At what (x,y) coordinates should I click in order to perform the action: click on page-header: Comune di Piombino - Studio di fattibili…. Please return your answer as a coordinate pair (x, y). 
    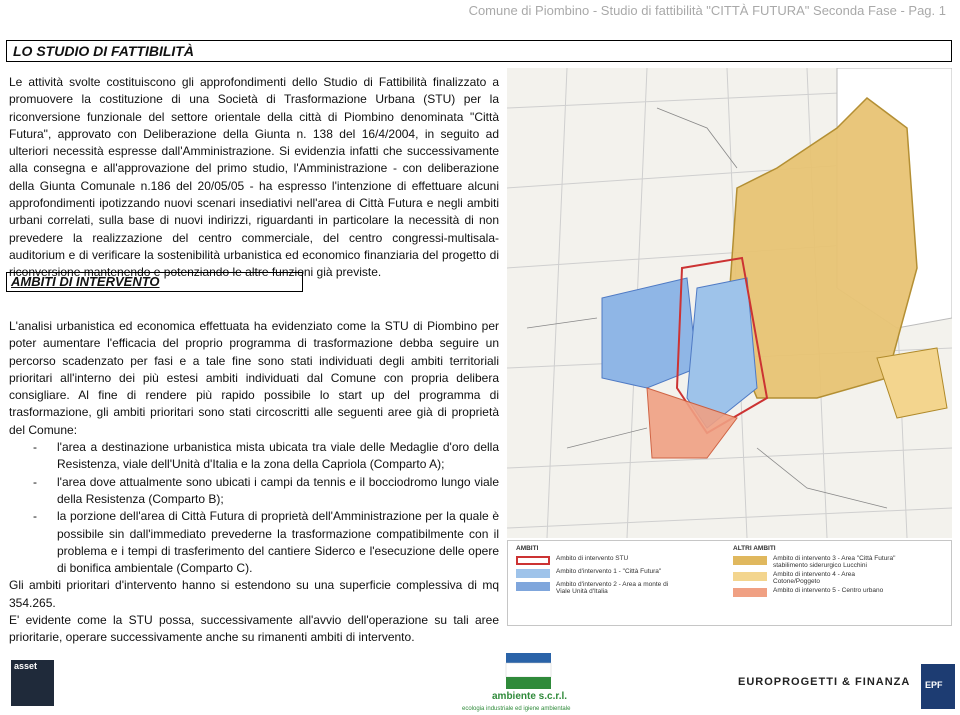
    Looking at the image, I should click on (707, 10).